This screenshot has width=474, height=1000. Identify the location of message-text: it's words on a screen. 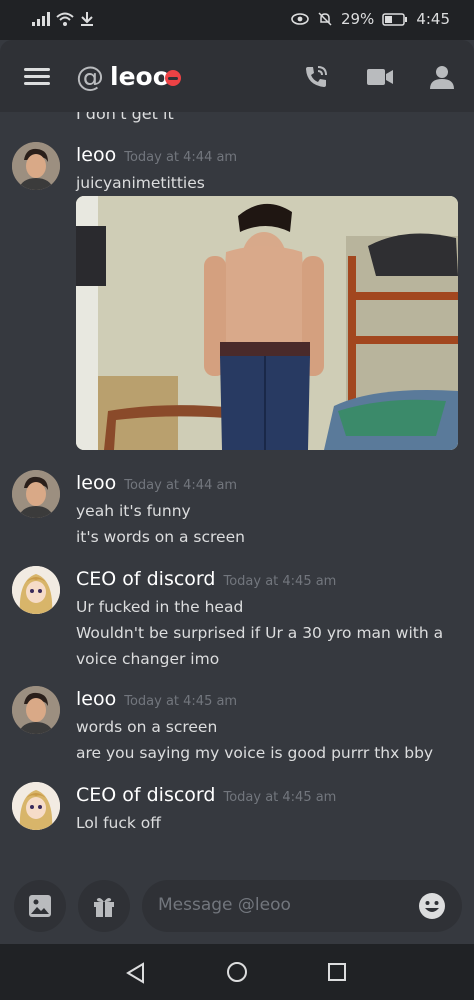
(160, 537).